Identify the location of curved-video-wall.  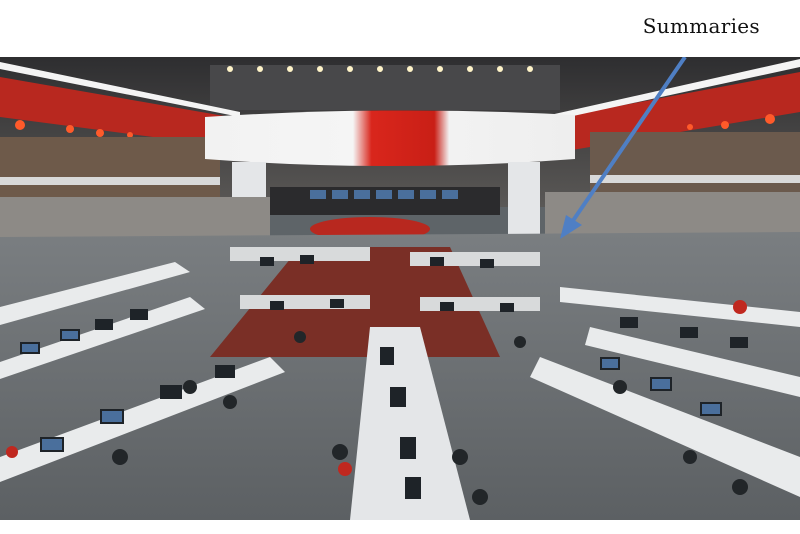
(390, 138).